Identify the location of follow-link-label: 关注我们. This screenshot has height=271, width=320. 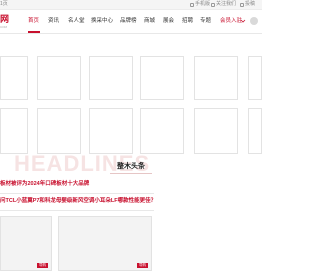
(226, 4).